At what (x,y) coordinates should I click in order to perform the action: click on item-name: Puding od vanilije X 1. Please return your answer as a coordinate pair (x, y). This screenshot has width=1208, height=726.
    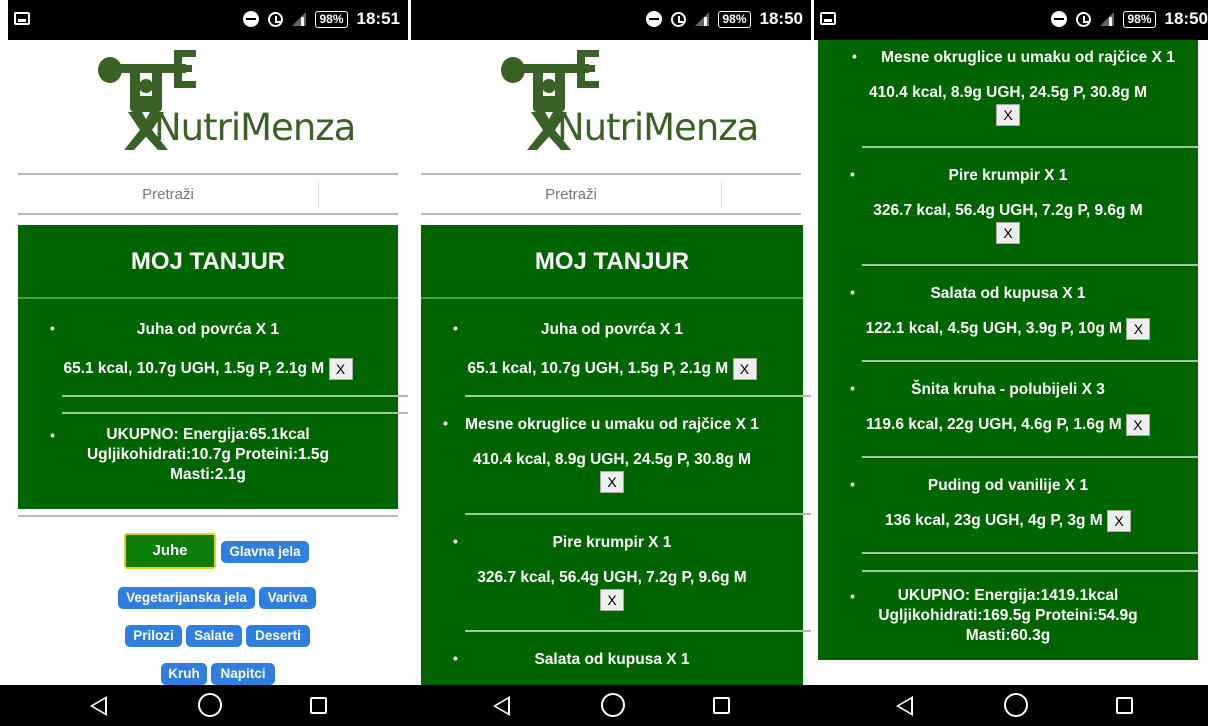
    Looking at the image, I should click on (1008, 485).